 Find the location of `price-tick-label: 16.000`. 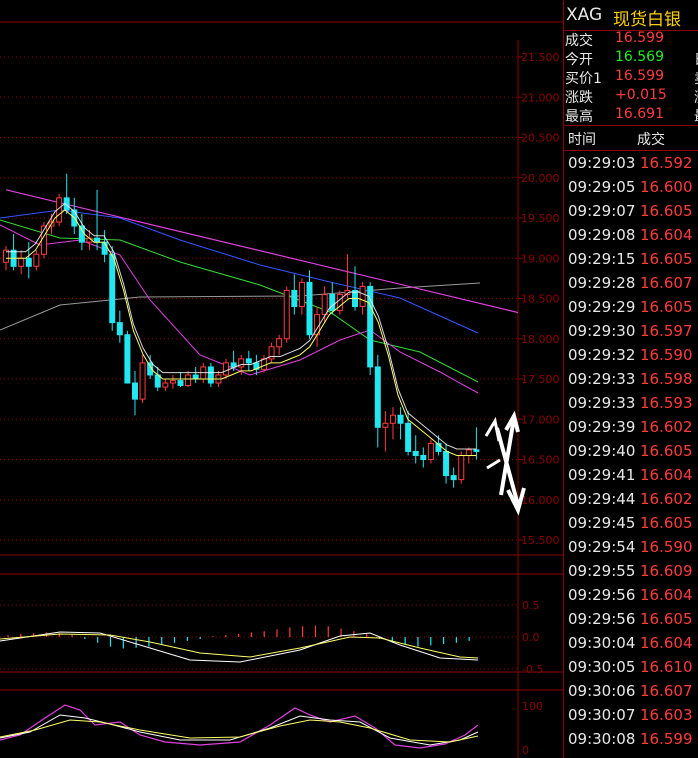

price-tick-label: 16.000 is located at coordinates (540, 500).